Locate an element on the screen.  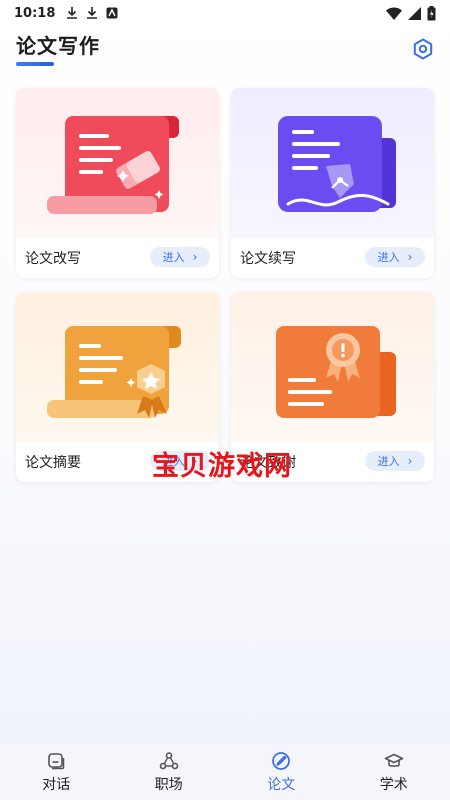
page-header: 论文写作 is located at coordinates (225, 50).